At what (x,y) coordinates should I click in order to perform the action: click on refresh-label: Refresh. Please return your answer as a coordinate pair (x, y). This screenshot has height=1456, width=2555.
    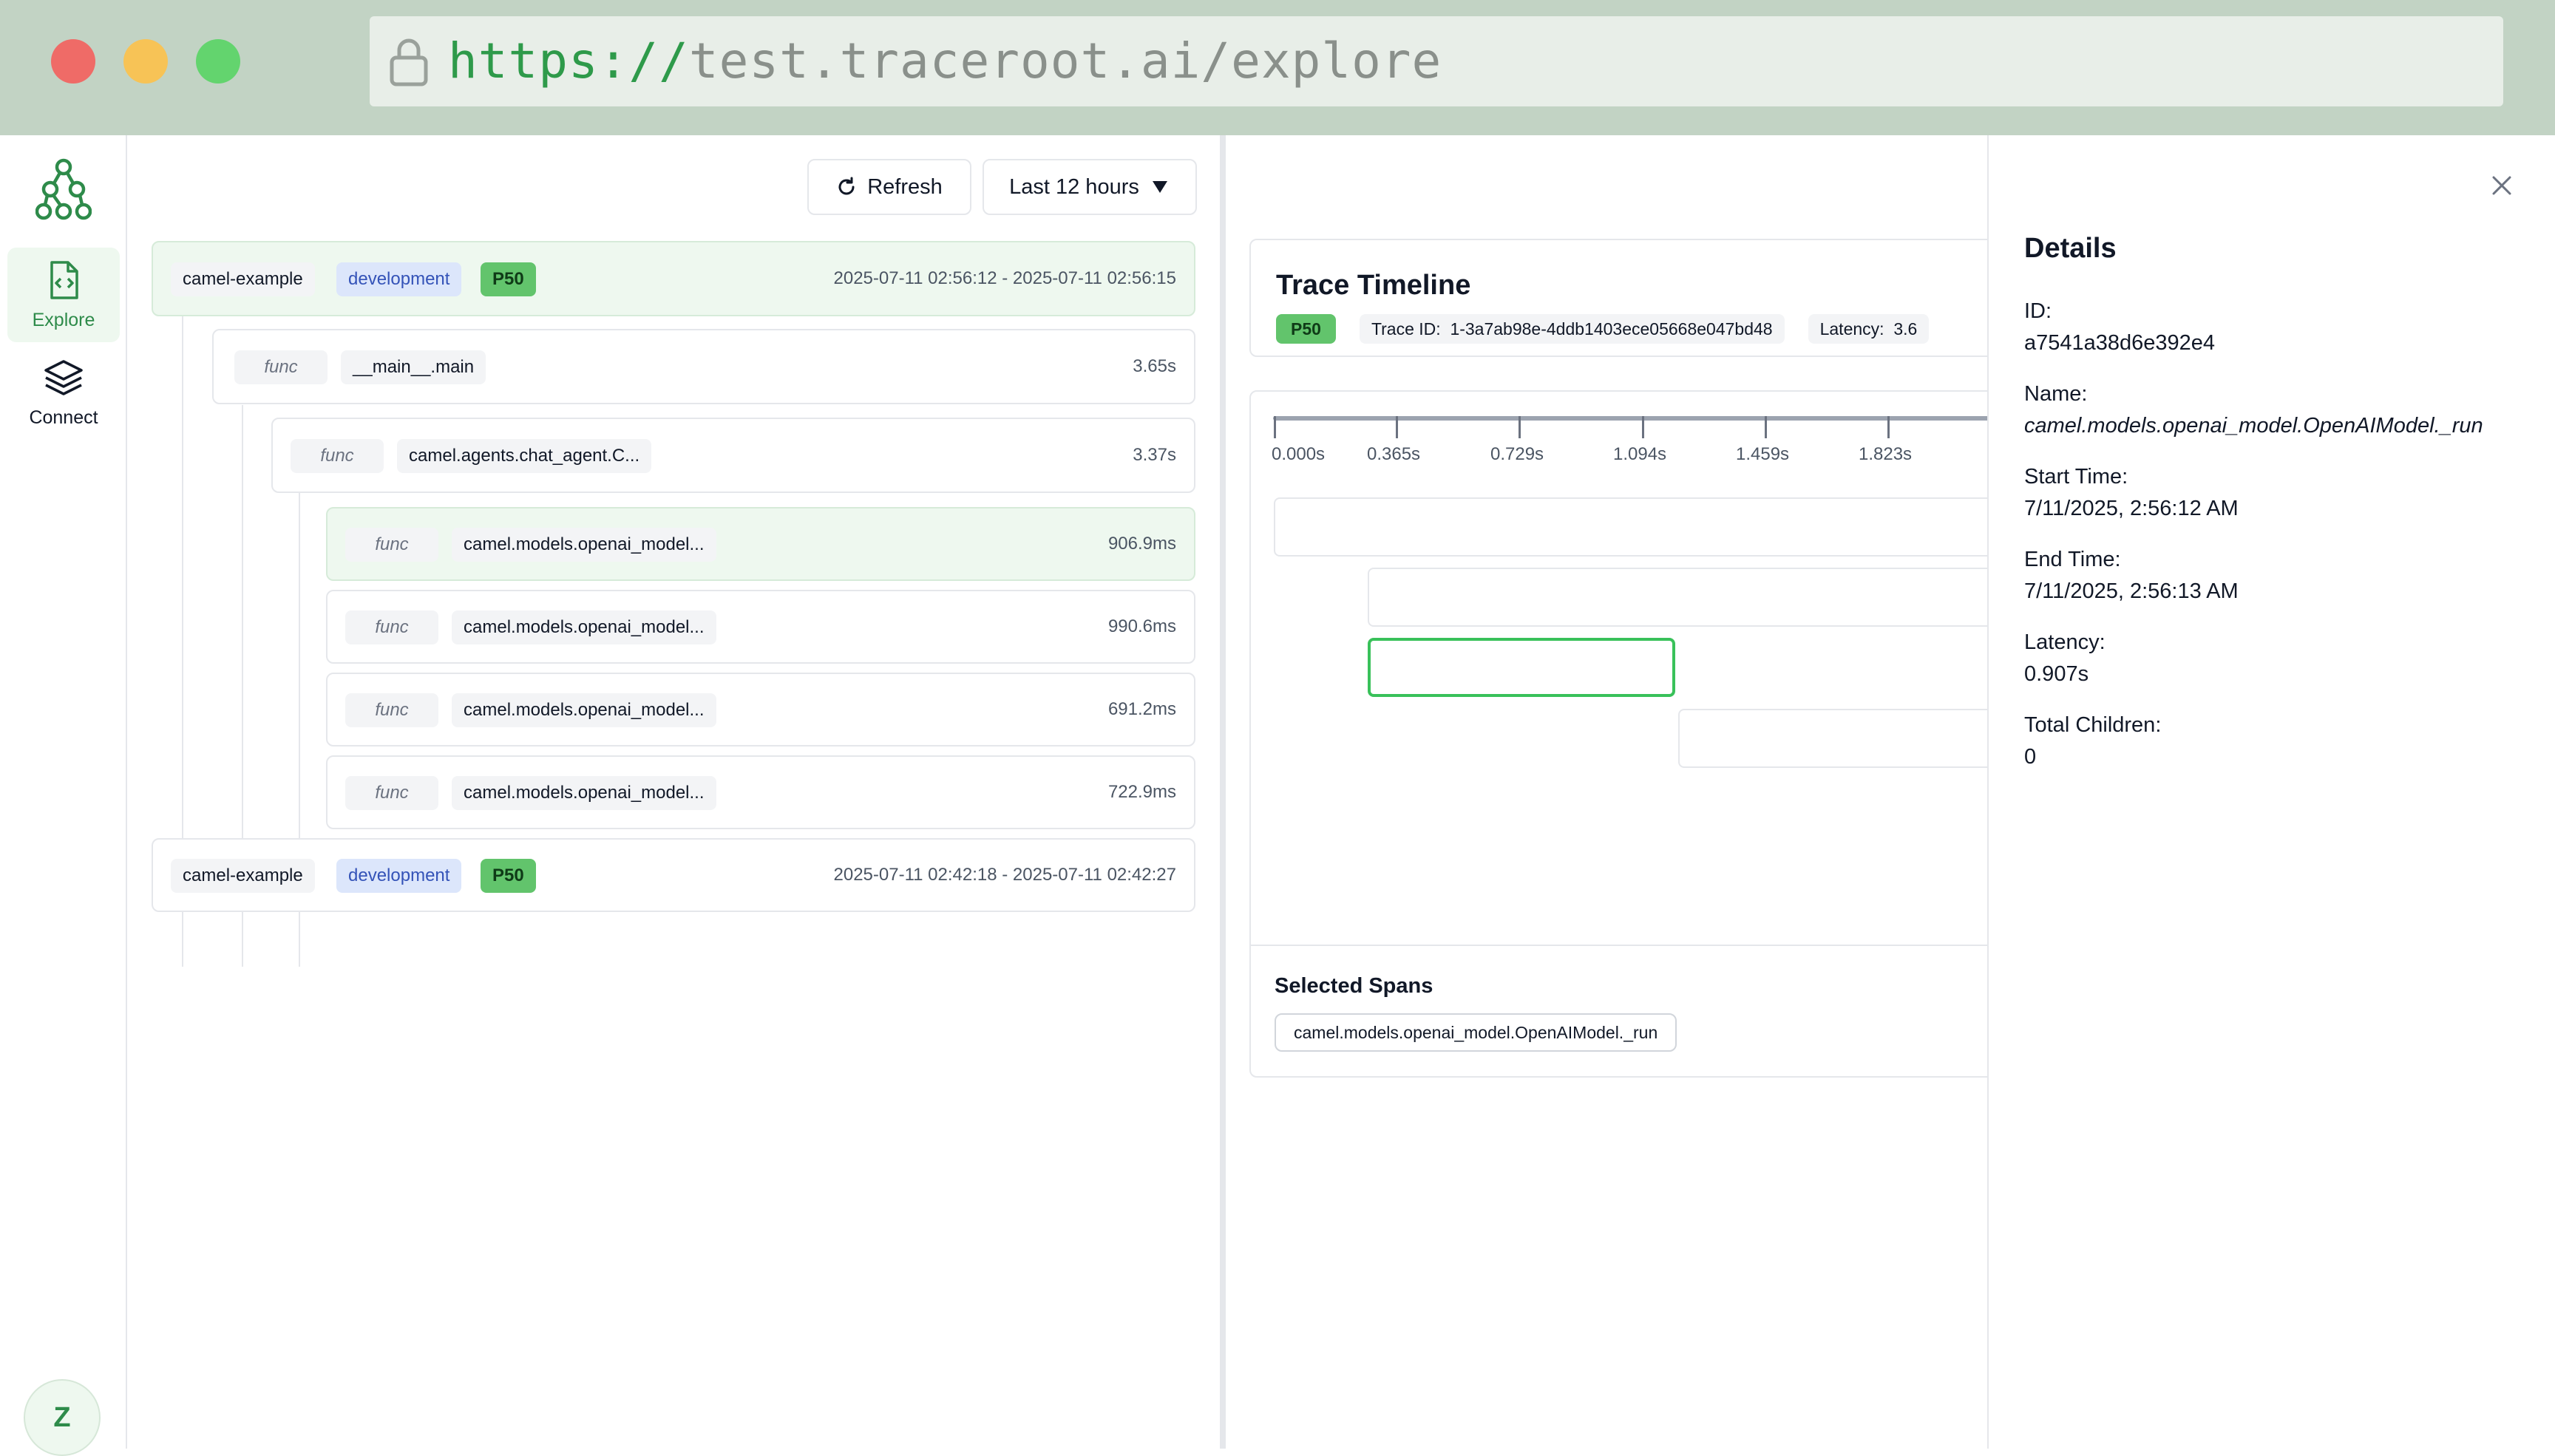
    Looking at the image, I should click on (905, 186).